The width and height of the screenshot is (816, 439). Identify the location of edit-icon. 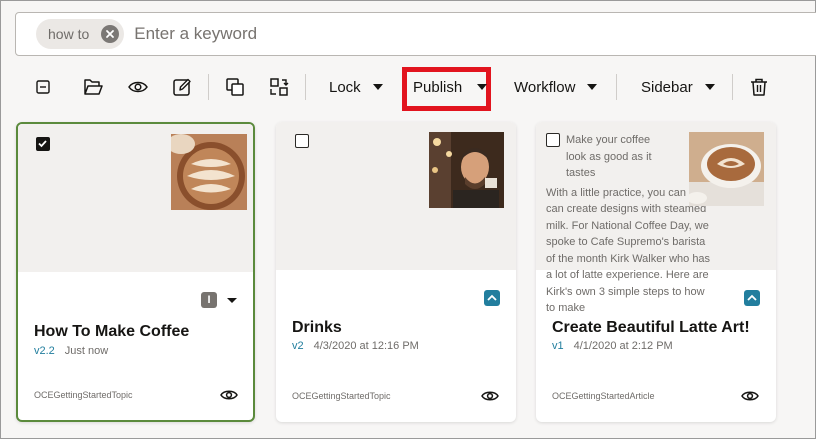
(182, 87).